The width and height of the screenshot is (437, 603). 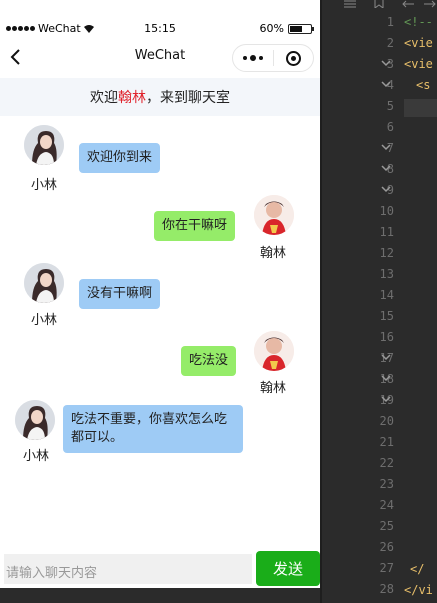 What do you see at coordinates (293, 58) in the screenshot?
I see `close-circle-icon` at bounding box center [293, 58].